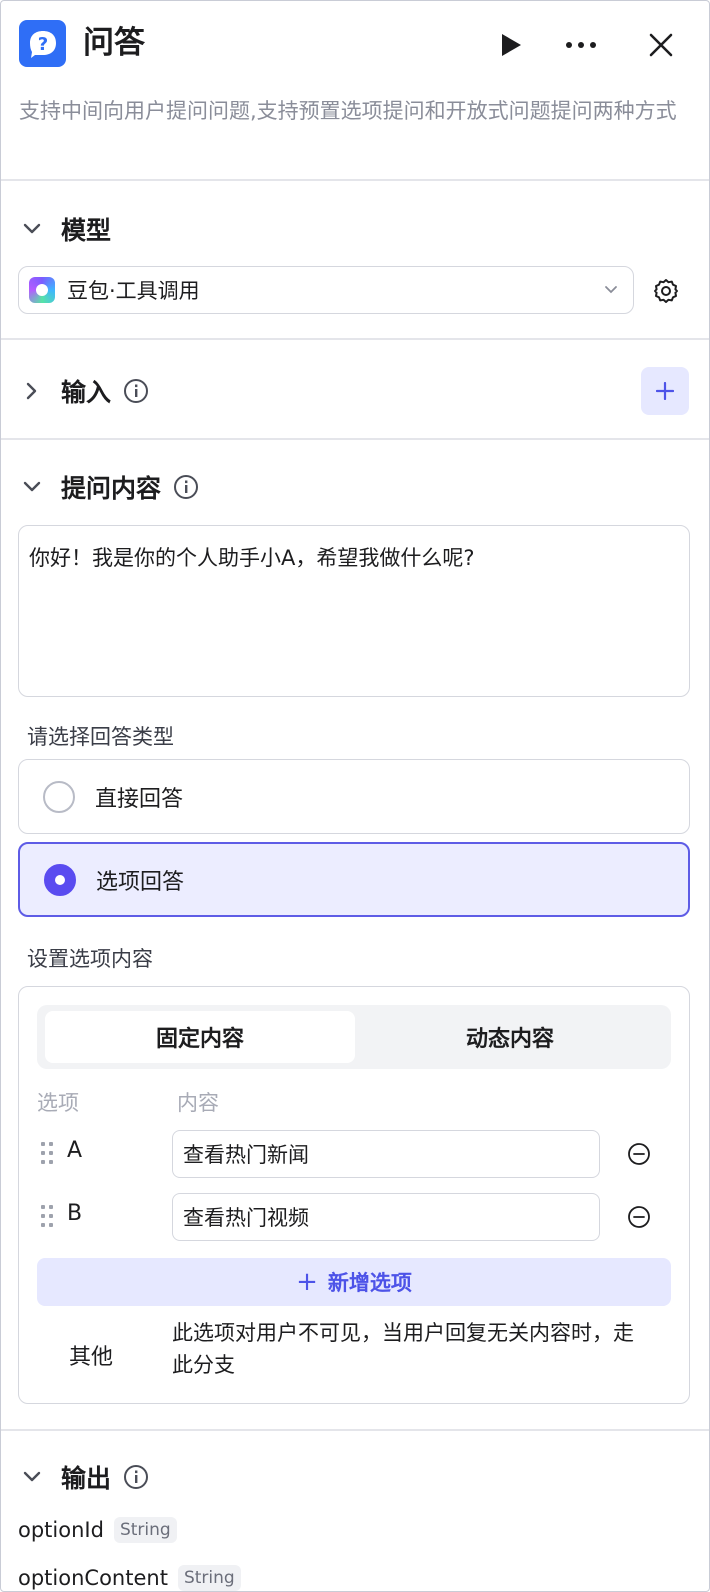 This screenshot has width=710, height=1592. I want to click on output-field: optionId String, so click(97, 1530).